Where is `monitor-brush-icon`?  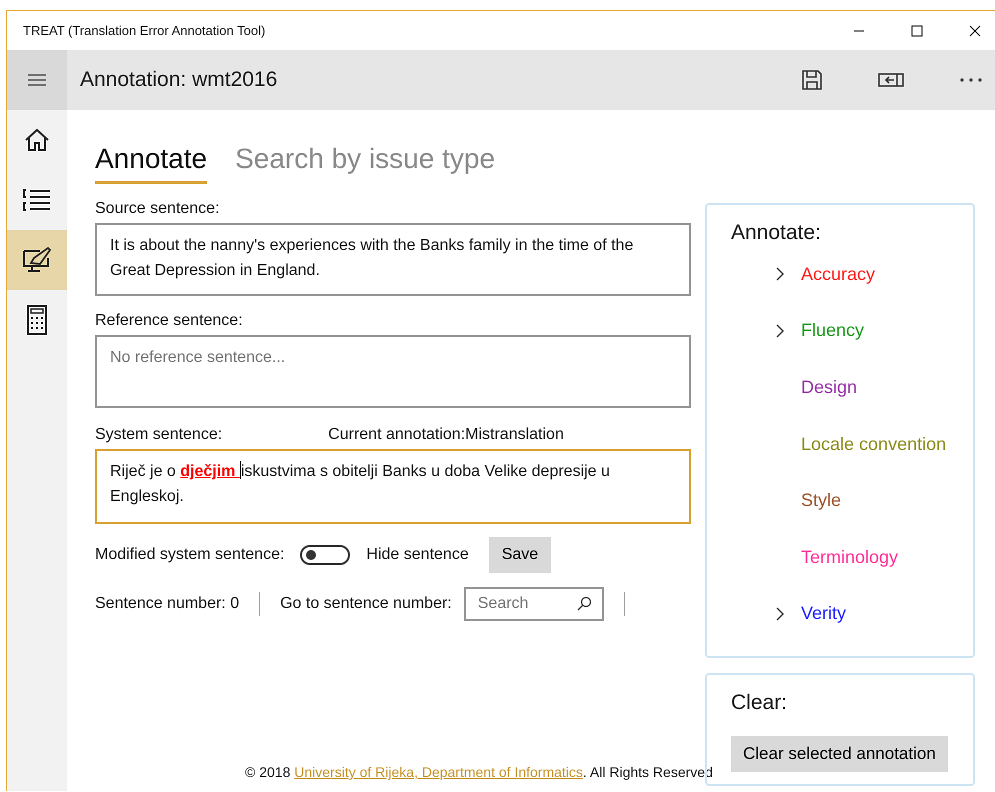 monitor-brush-icon is located at coordinates (37, 260).